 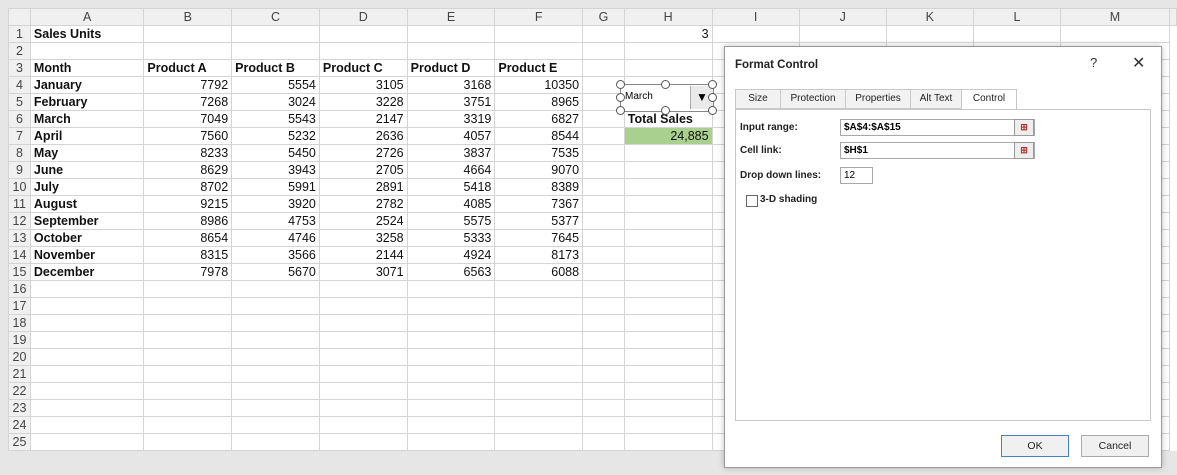 I want to click on column-header-c: C, so click(x=275, y=17).